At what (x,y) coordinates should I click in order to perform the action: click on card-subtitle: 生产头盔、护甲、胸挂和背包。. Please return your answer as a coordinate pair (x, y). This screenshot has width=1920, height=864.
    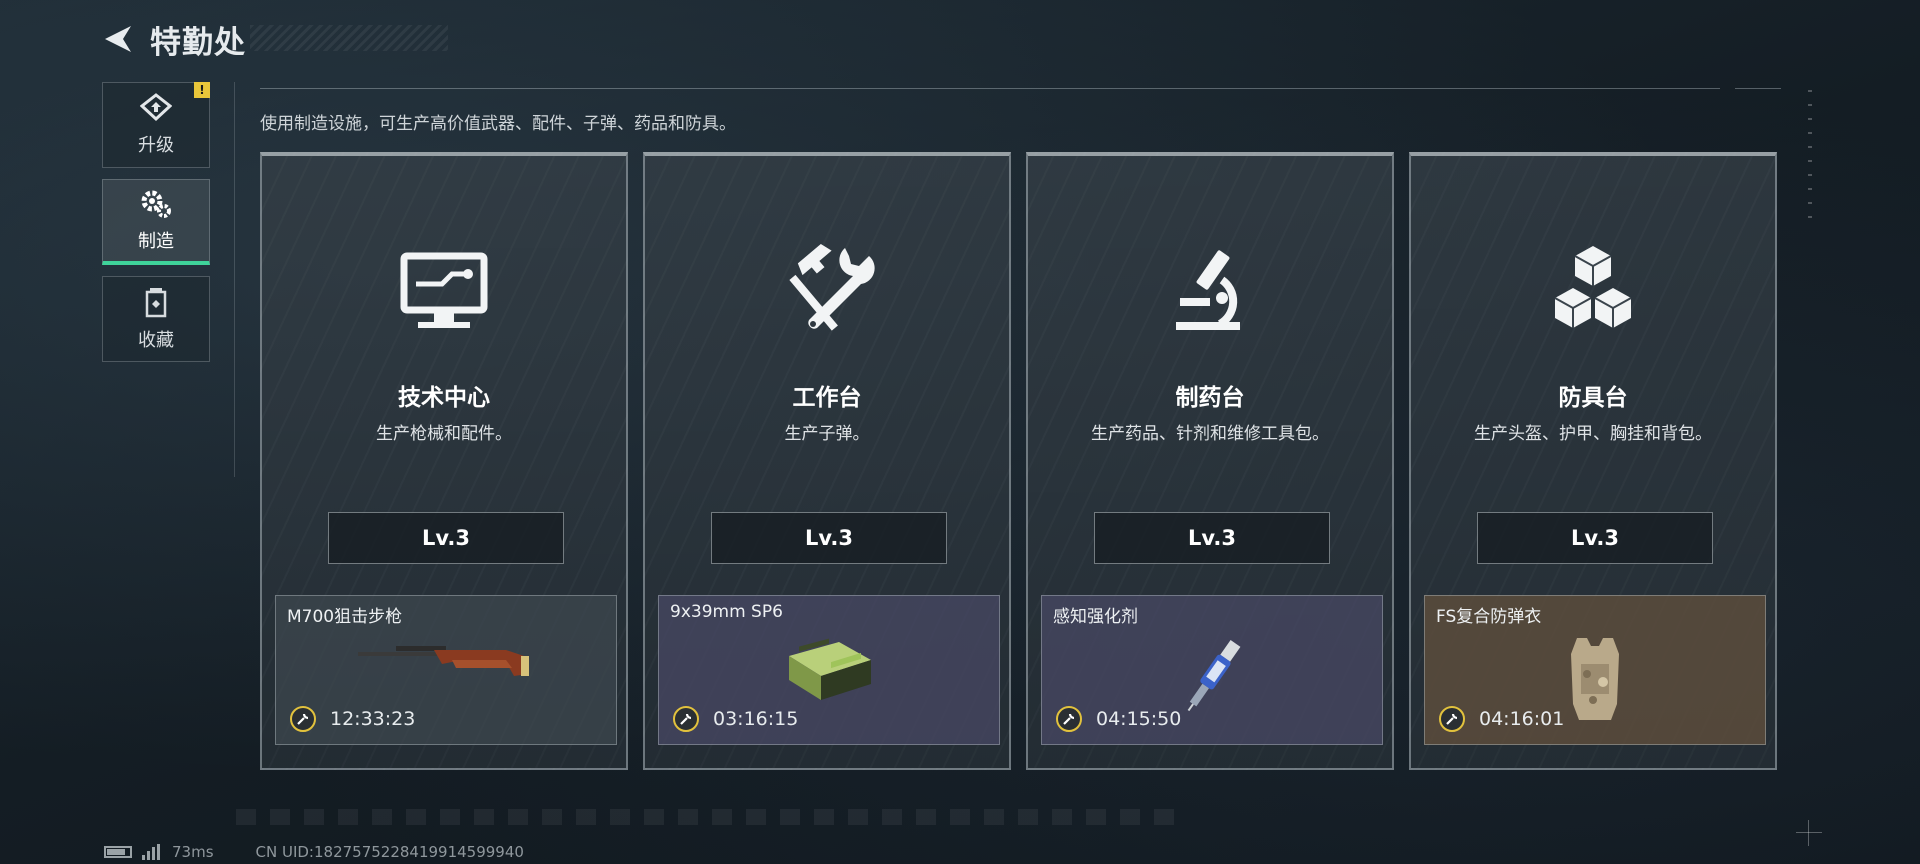
    Looking at the image, I should click on (1593, 434).